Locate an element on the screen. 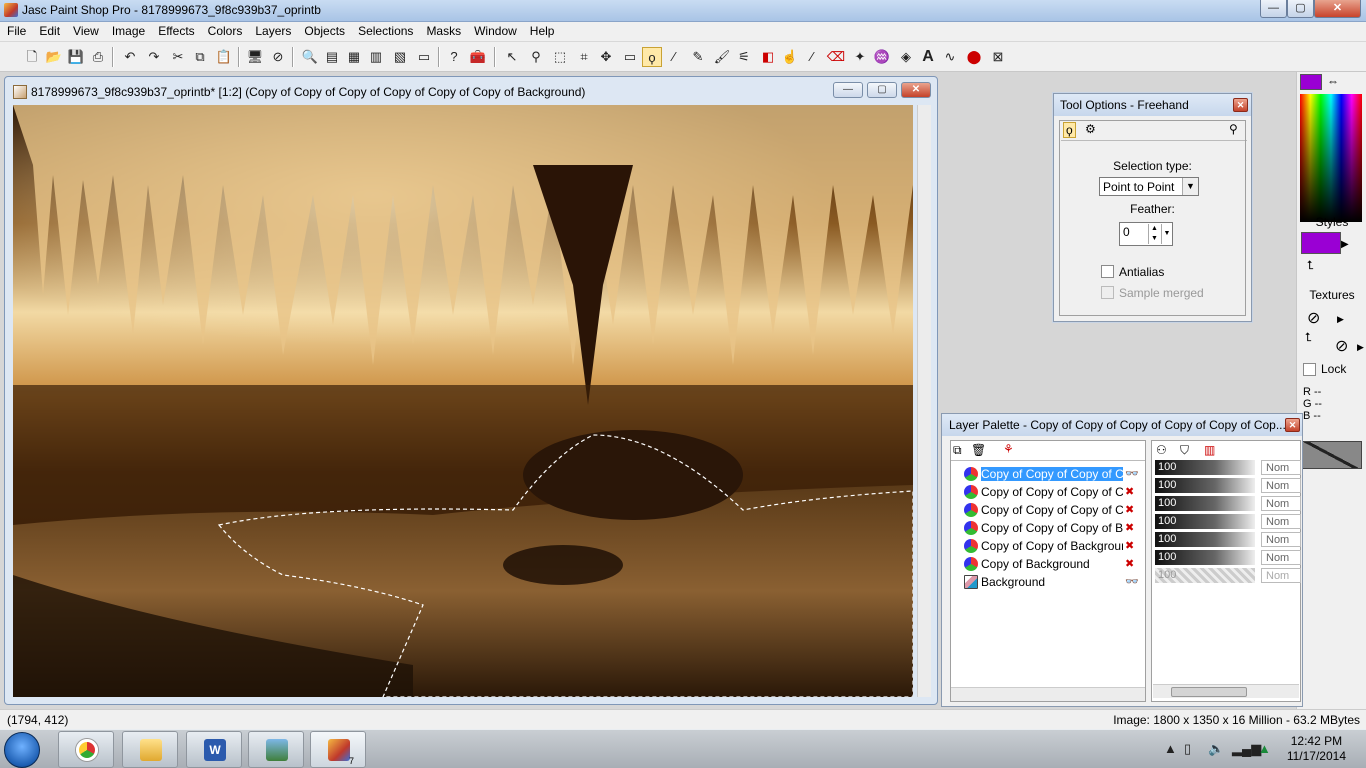 The width and height of the screenshot is (1366, 768). new-layer-icon: ⧉ is located at coordinates (957, 450).